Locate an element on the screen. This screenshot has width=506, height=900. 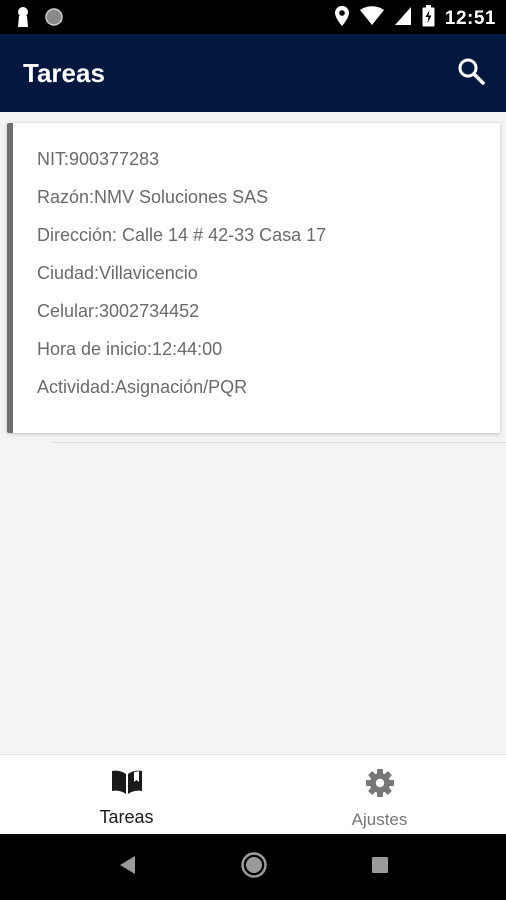
book-icon is located at coordinates (127, 784).